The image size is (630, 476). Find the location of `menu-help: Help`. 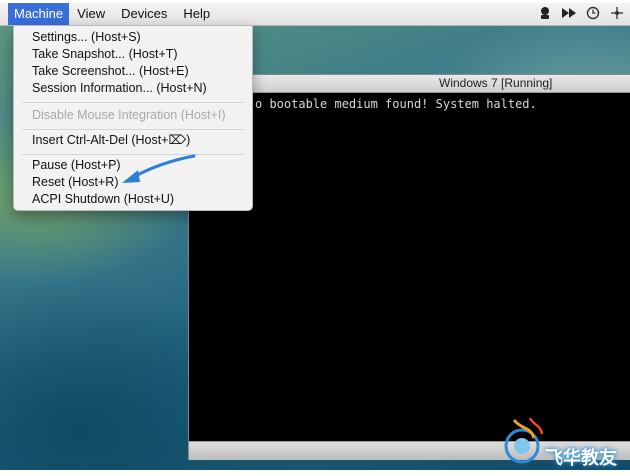

menu-help: Help is located at coordinates (196, 14).